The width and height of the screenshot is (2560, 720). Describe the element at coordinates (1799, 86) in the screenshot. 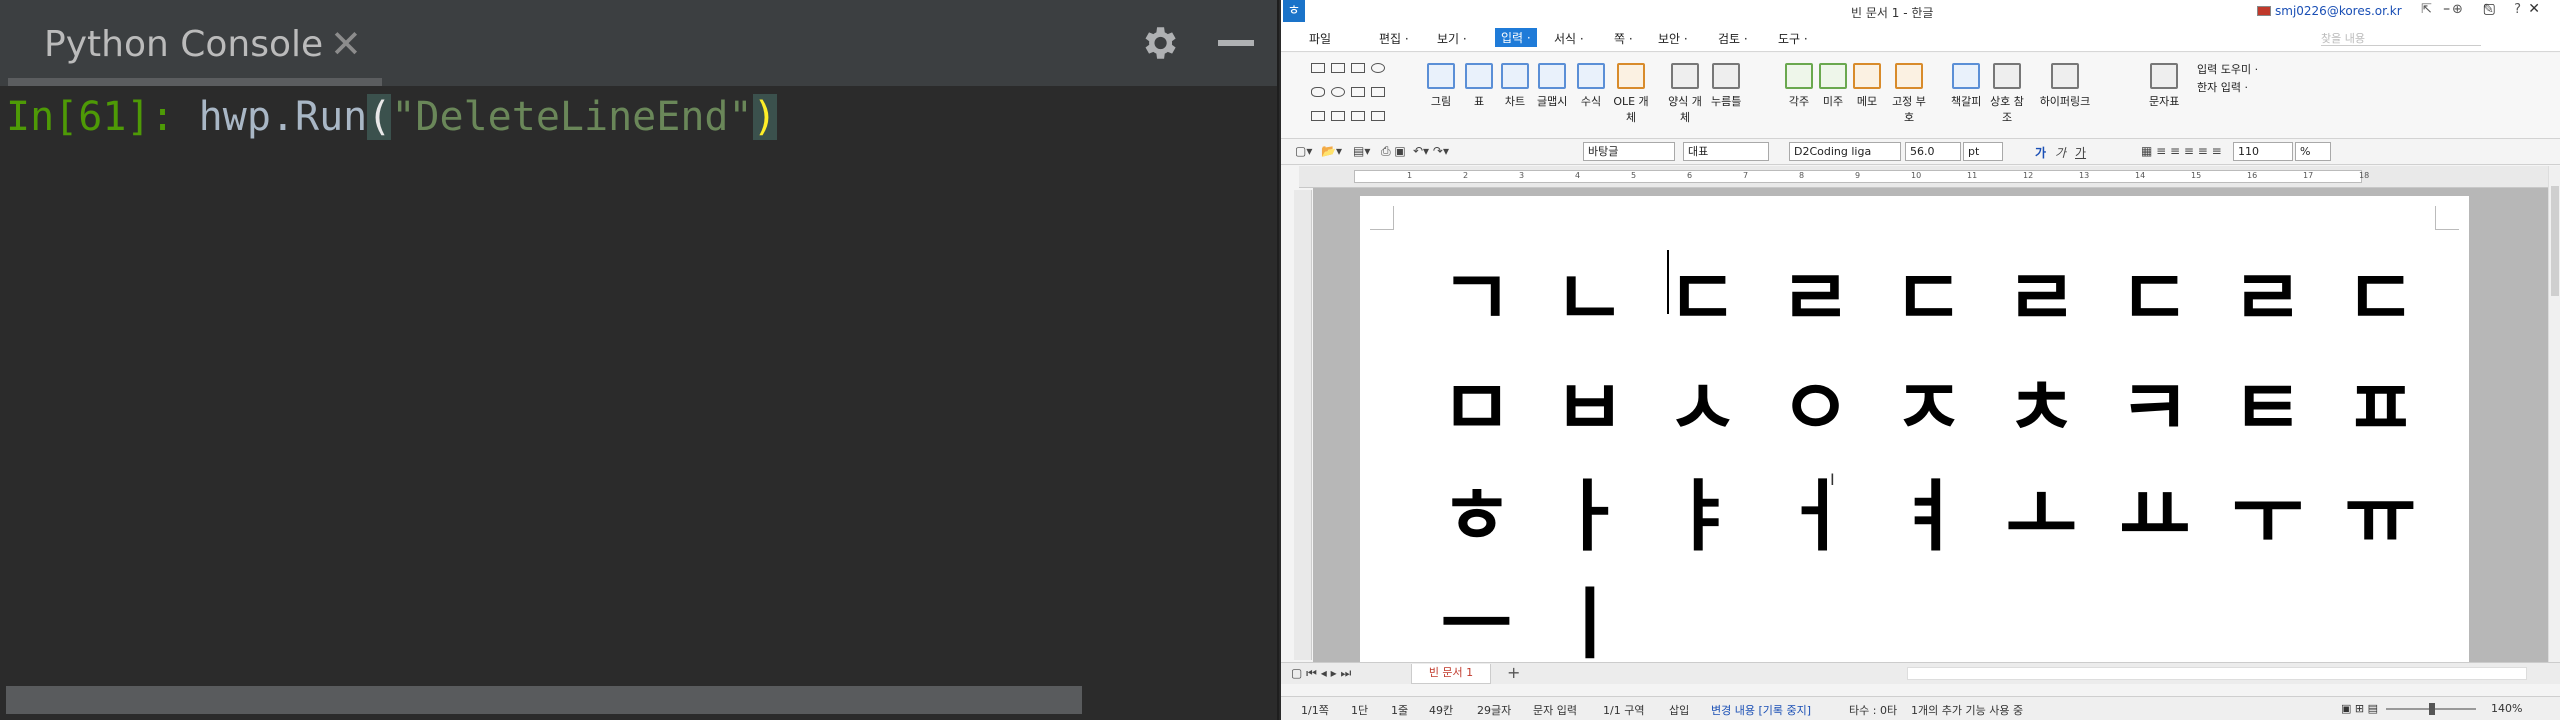

I see `ribbon-footnote: 각주` at that location.